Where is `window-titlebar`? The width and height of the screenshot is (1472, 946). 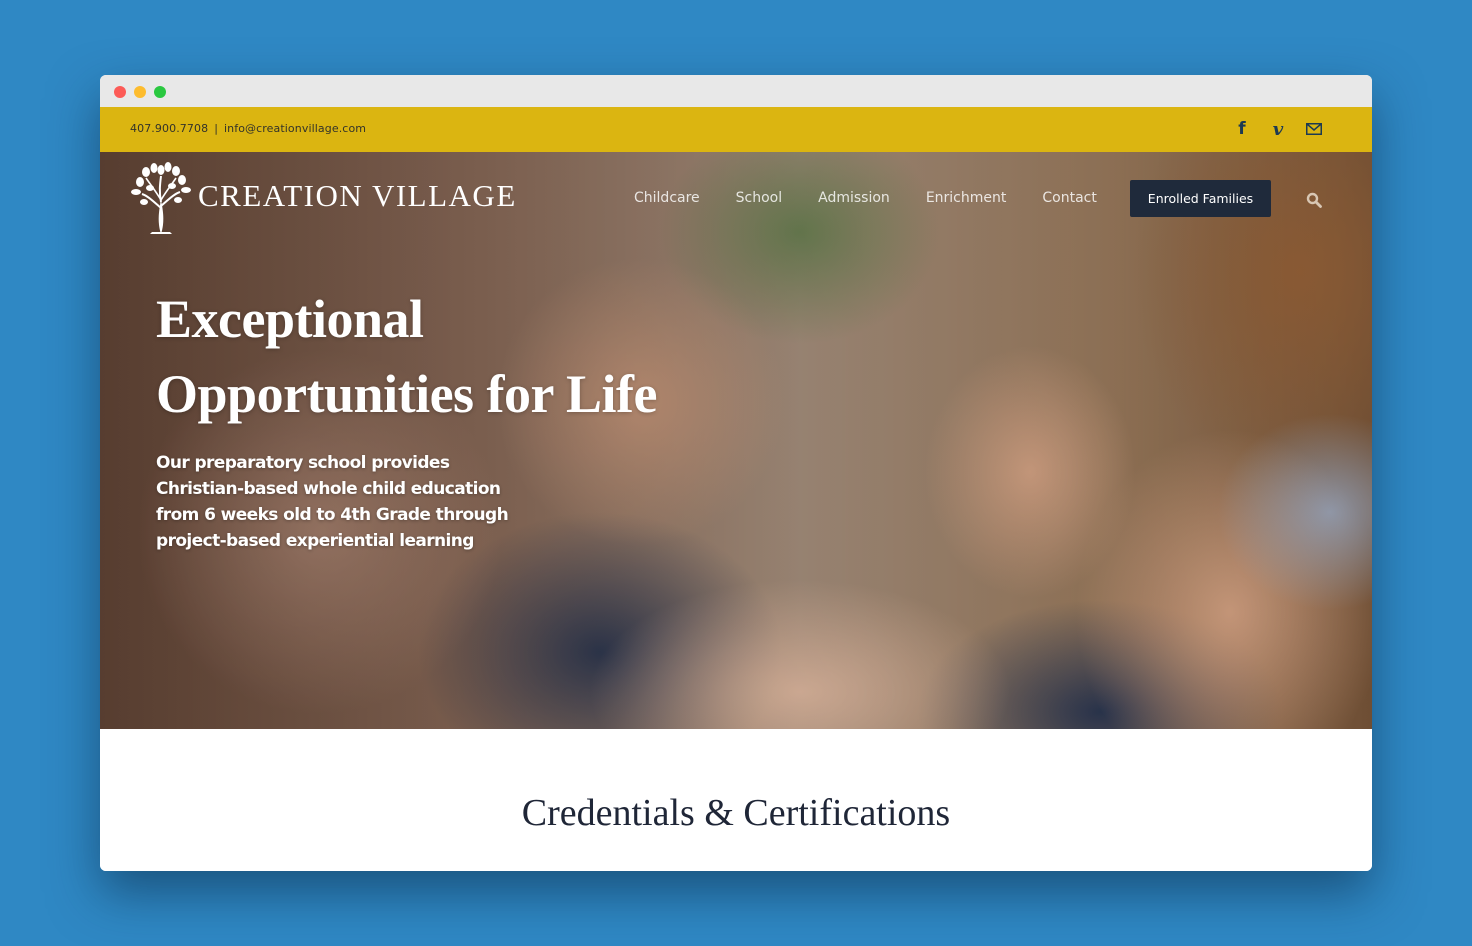 window-titlebar is located at coordinates (736, 91).